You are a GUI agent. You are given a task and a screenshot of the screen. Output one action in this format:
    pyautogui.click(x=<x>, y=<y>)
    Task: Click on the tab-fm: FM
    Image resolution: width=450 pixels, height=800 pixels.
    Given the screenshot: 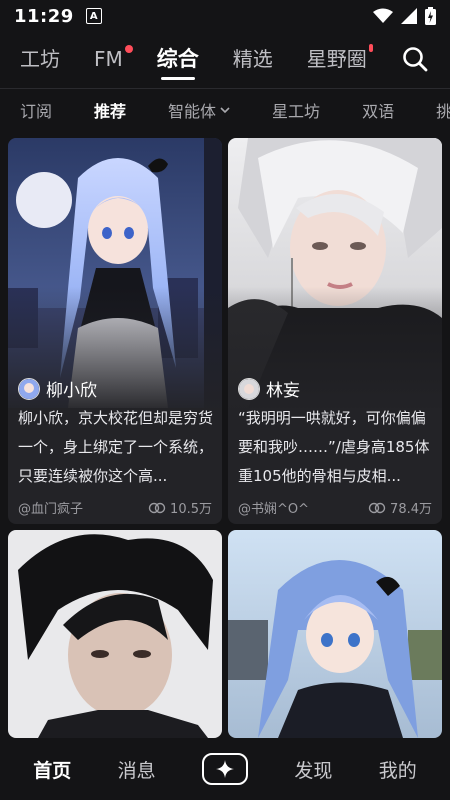 What is the action you would take?
    pyautogui.click(x=113, y=59)
    